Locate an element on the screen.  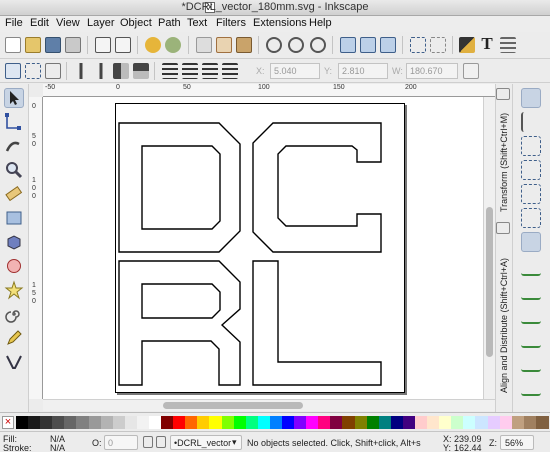
zoom-drawing-icon is located at coordinates (296, 45).